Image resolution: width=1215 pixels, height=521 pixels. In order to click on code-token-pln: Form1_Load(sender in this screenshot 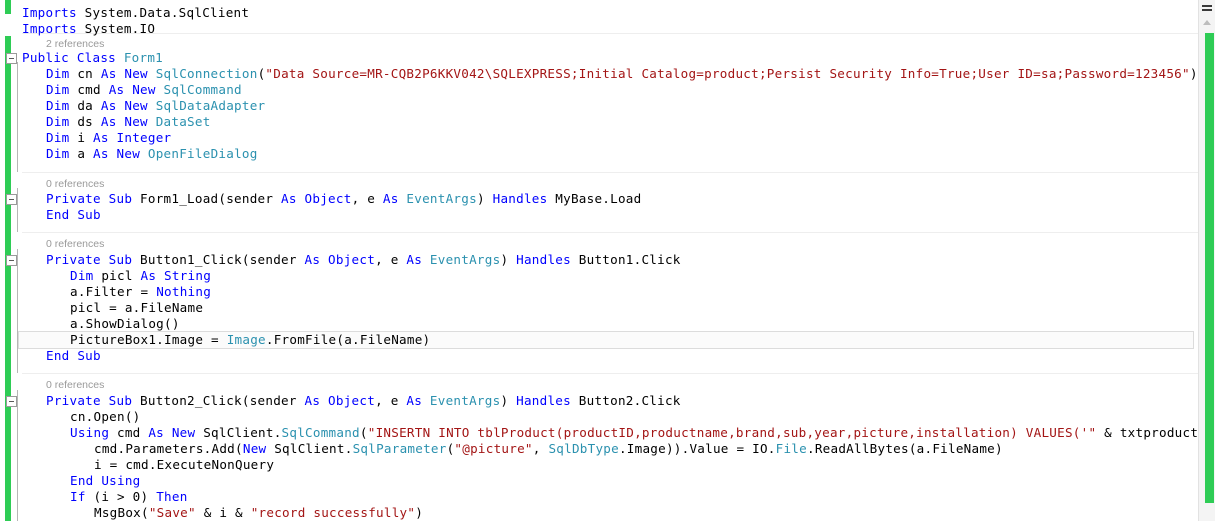, I will do `click(207, 198)`.